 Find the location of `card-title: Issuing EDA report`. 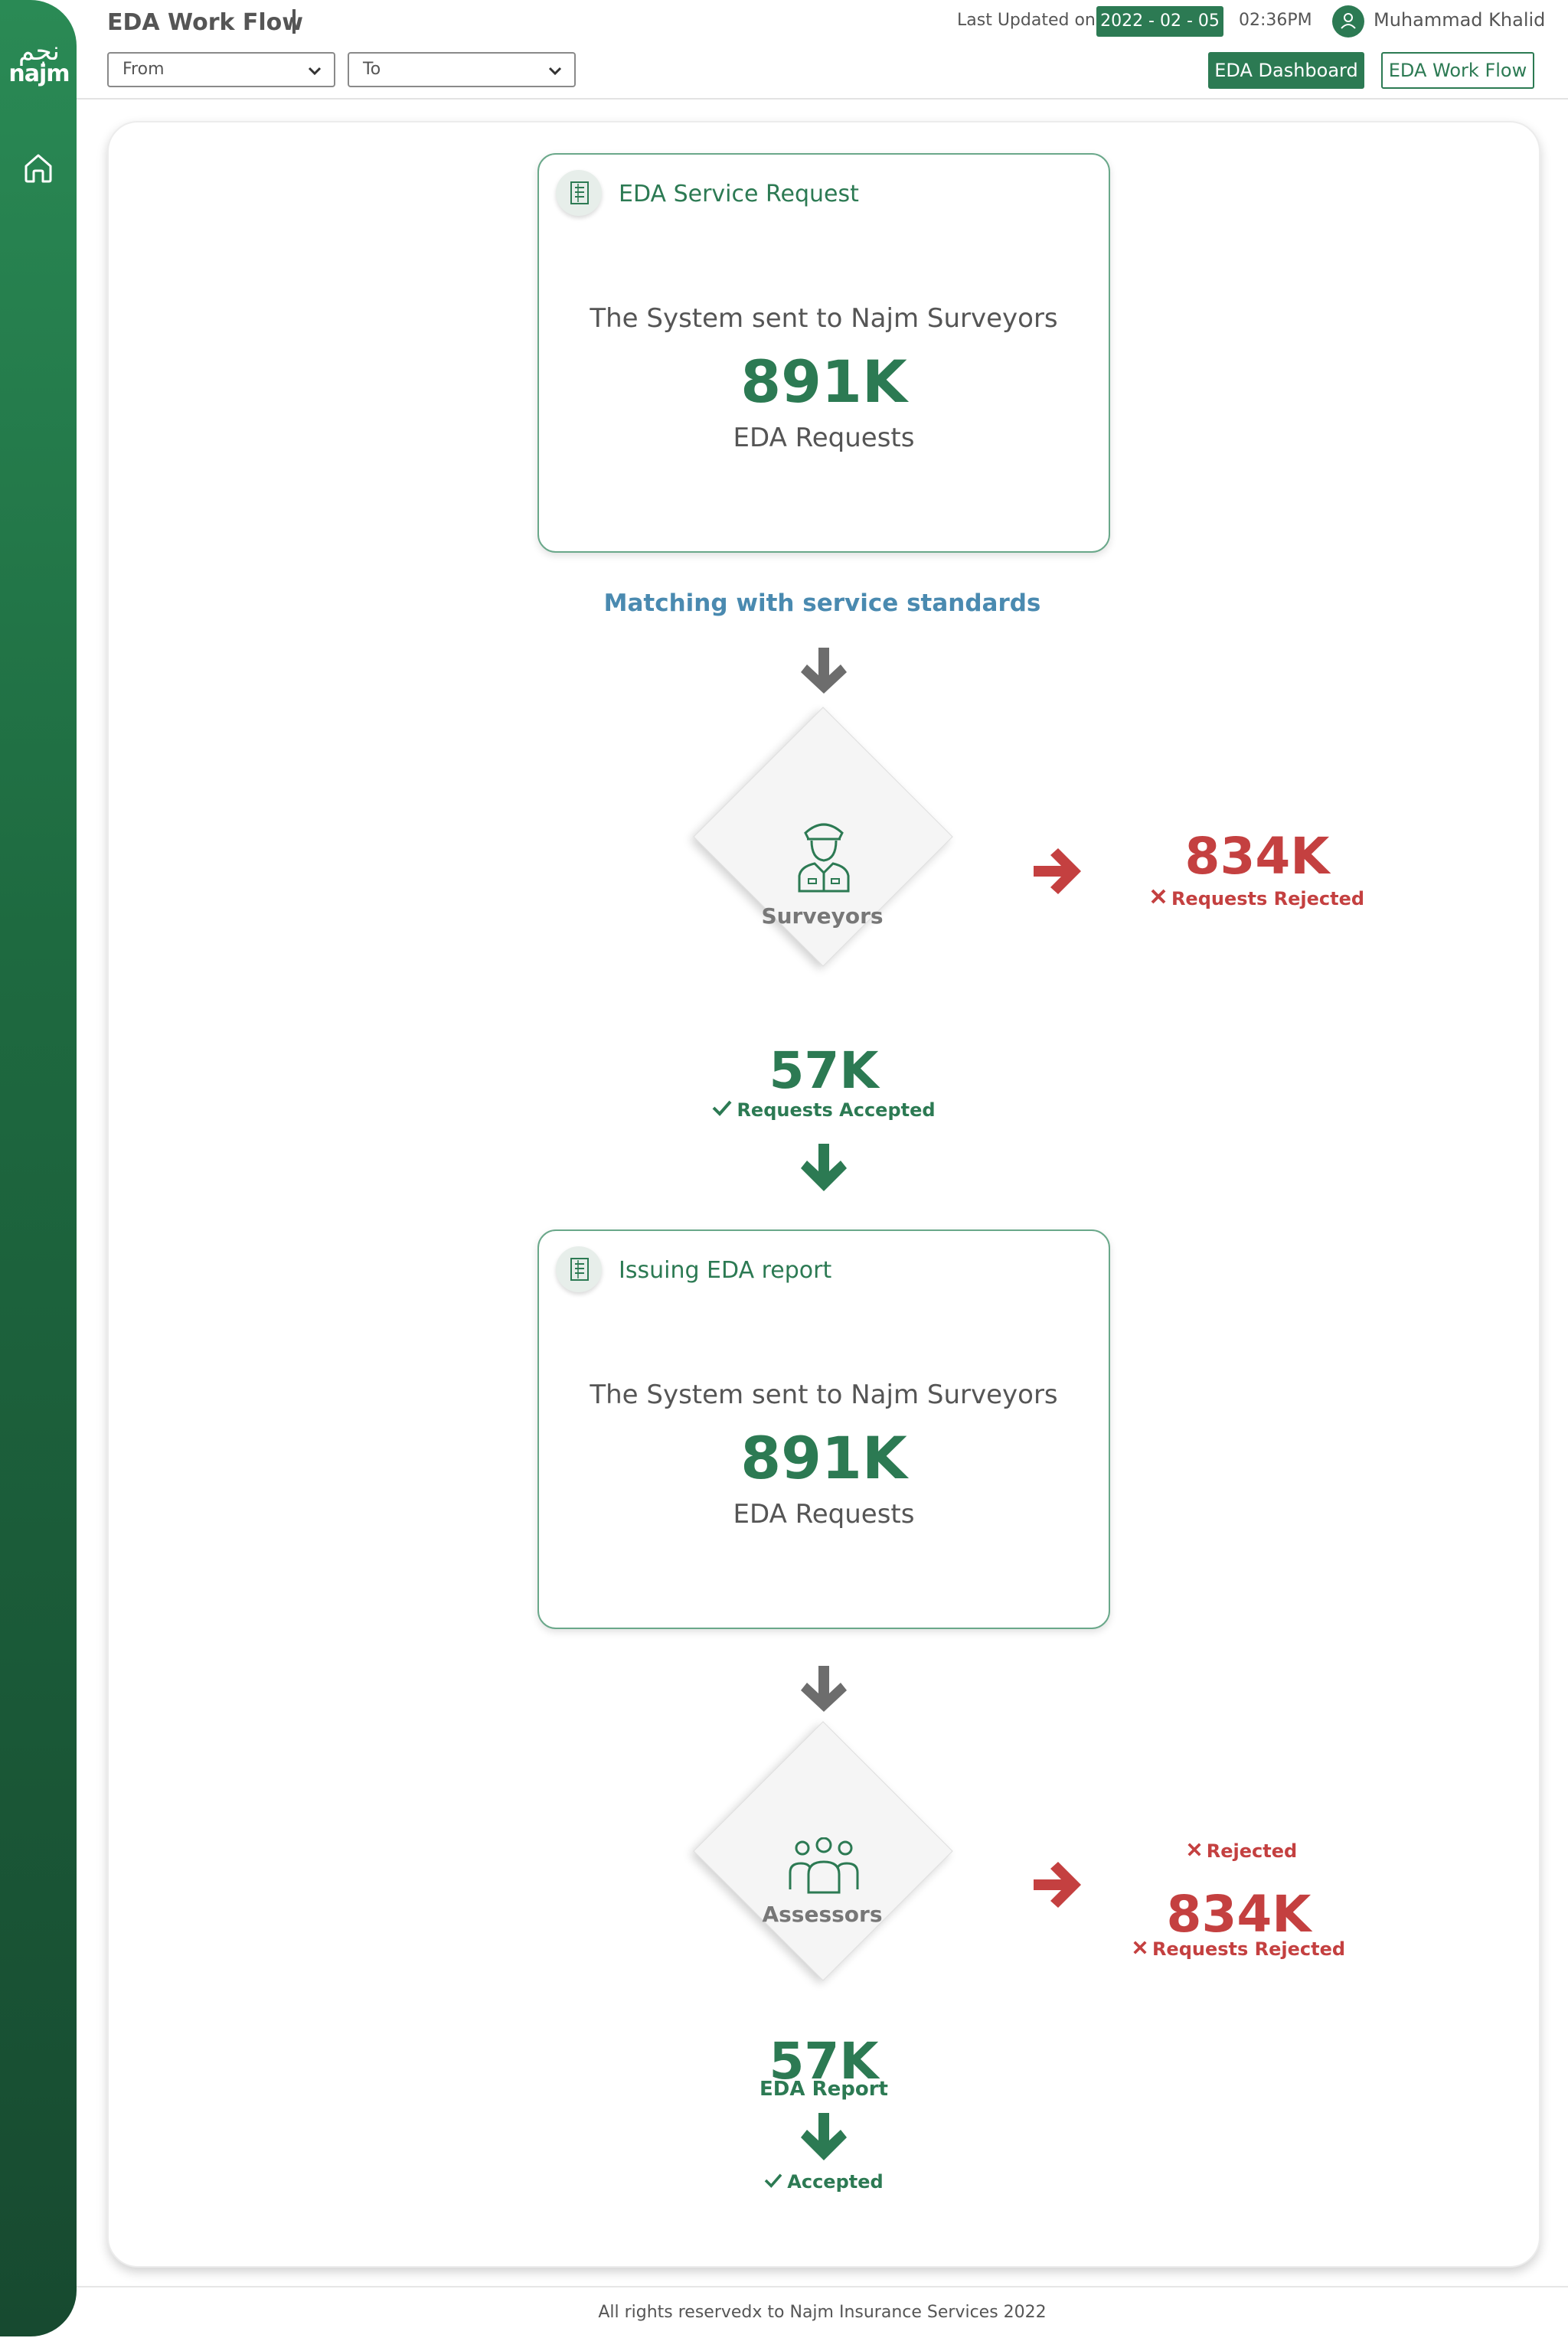

card-title: Issuing EDA report is located at coordinates (725, 1270).